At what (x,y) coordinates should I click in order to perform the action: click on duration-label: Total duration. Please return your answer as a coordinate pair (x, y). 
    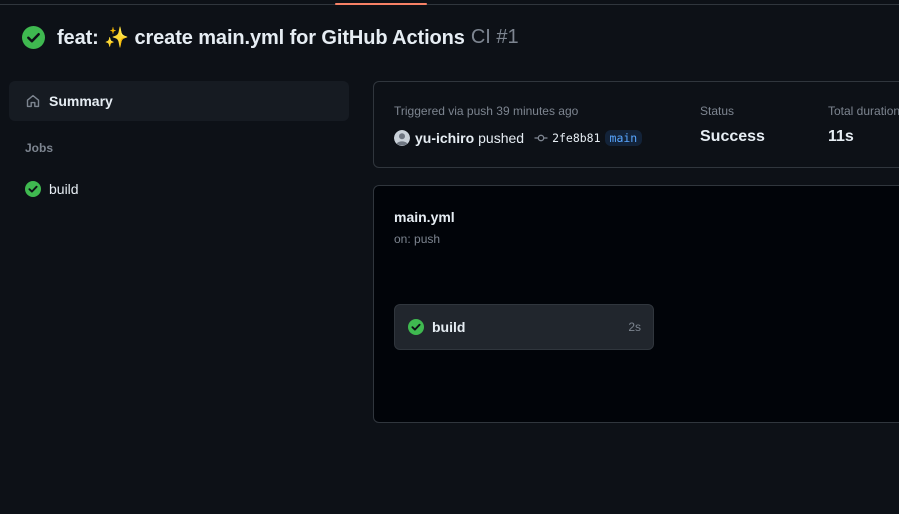
    Looking at the image, I should click on (863, 111).